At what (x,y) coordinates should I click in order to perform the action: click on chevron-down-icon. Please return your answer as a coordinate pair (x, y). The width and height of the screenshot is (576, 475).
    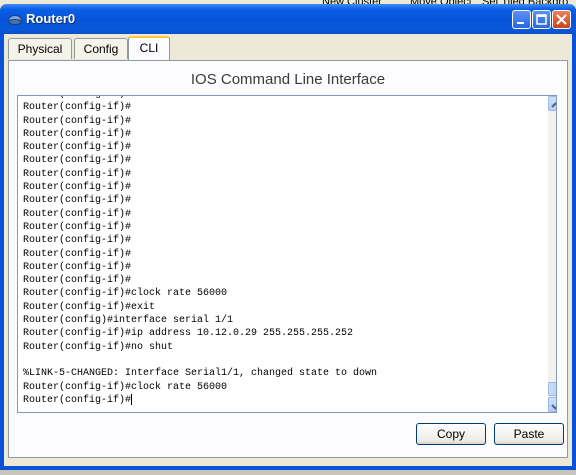
    Looking at the image, I should click on (553, 407).